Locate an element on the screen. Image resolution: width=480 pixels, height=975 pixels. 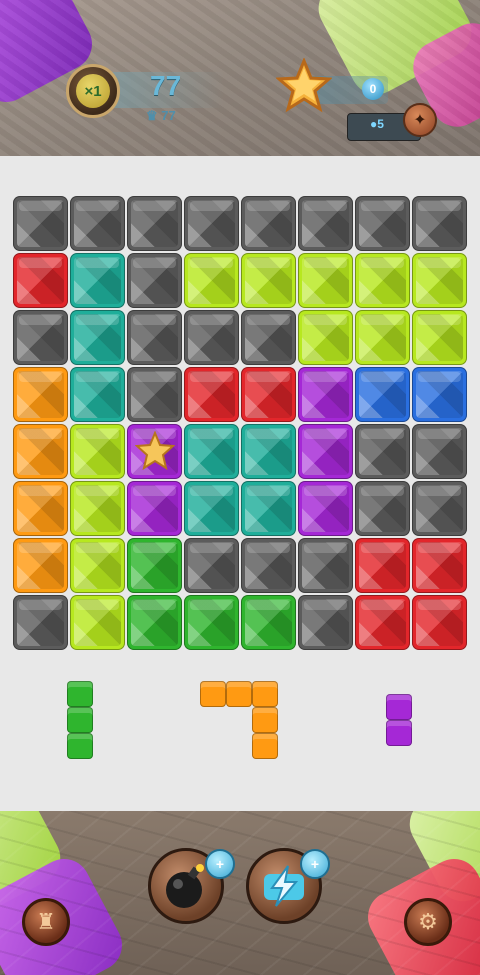
best-score: ♛ 77 is located at coordinates (161, 116).